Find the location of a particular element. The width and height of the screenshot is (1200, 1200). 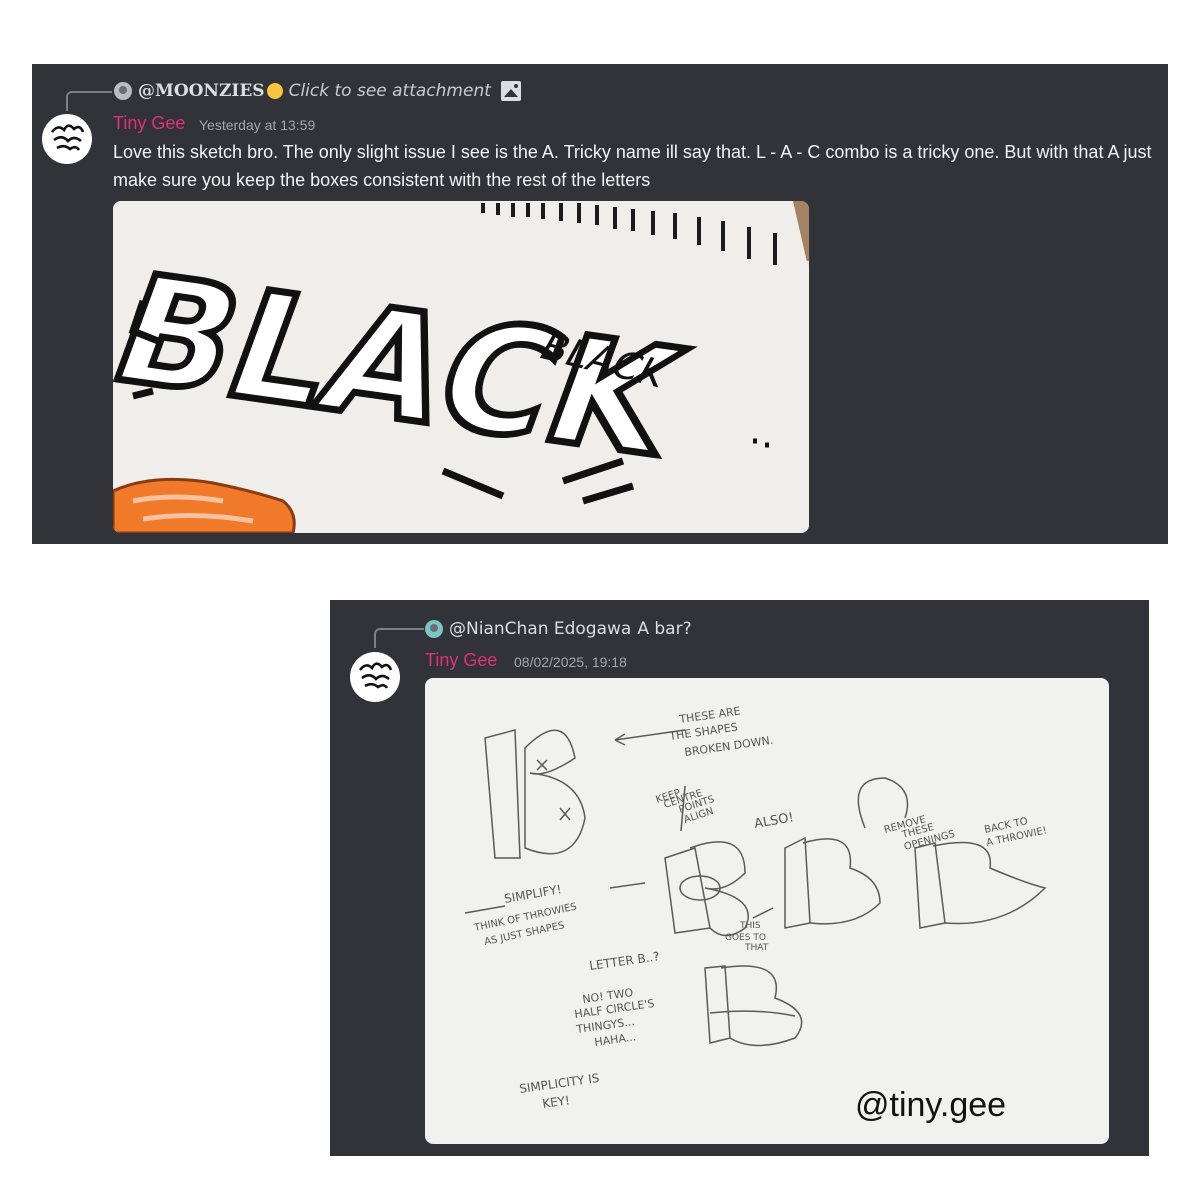

reply-mention: @MOONZIES is located at coordinates (201, 91).